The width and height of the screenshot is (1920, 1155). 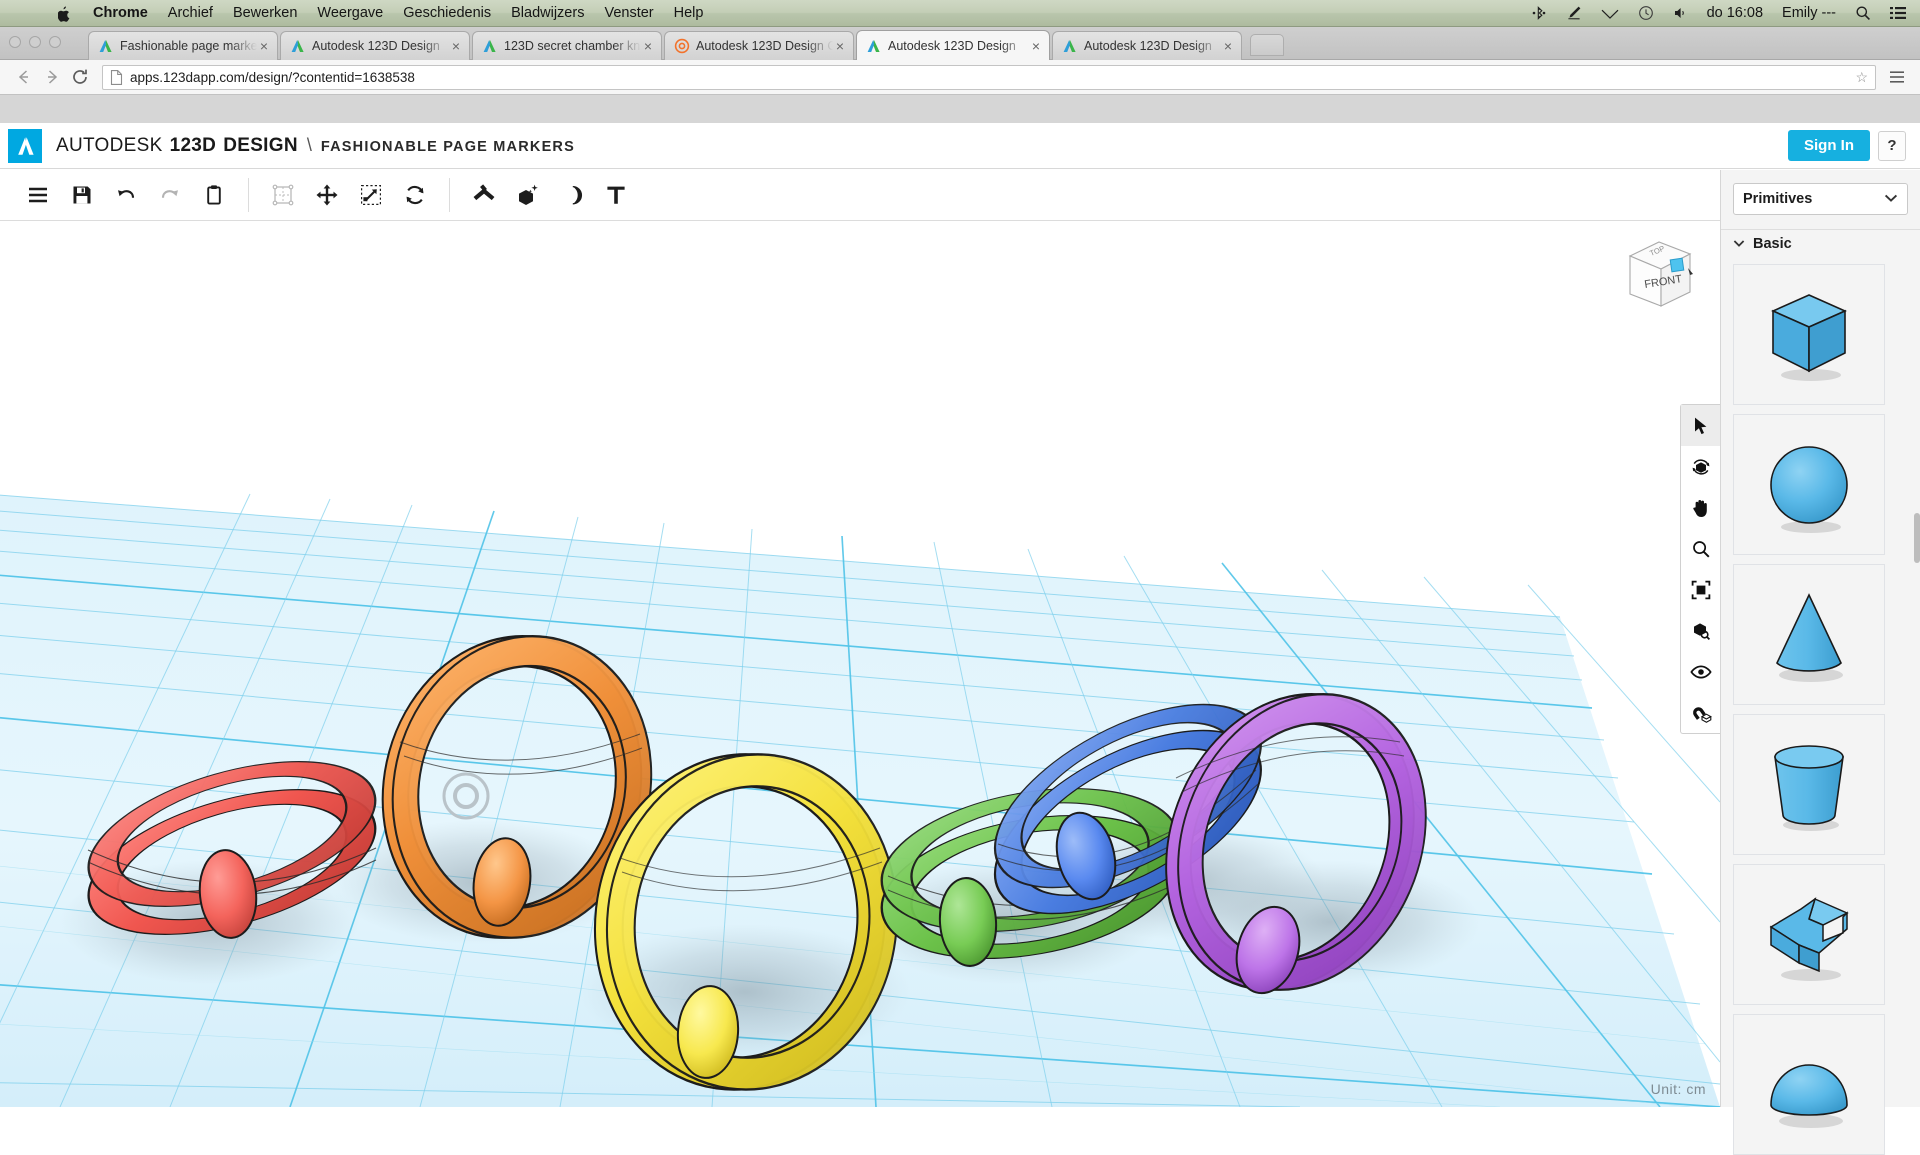 I want to click on star-icon: ☆, so click(x=1861, y=77).